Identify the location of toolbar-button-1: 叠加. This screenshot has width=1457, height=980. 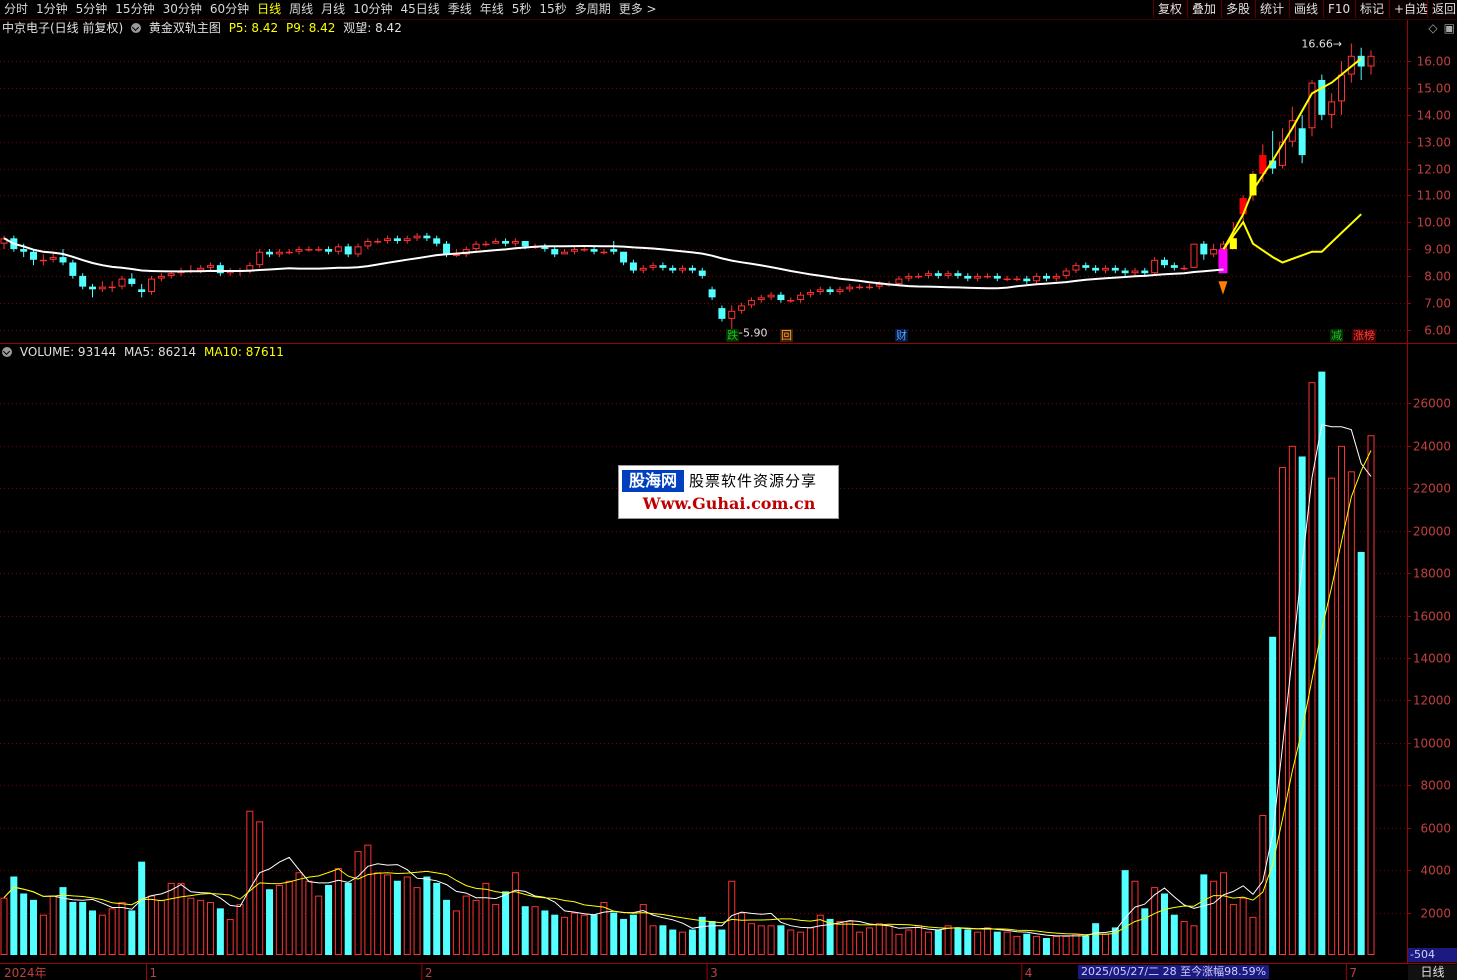
(1204, 9).